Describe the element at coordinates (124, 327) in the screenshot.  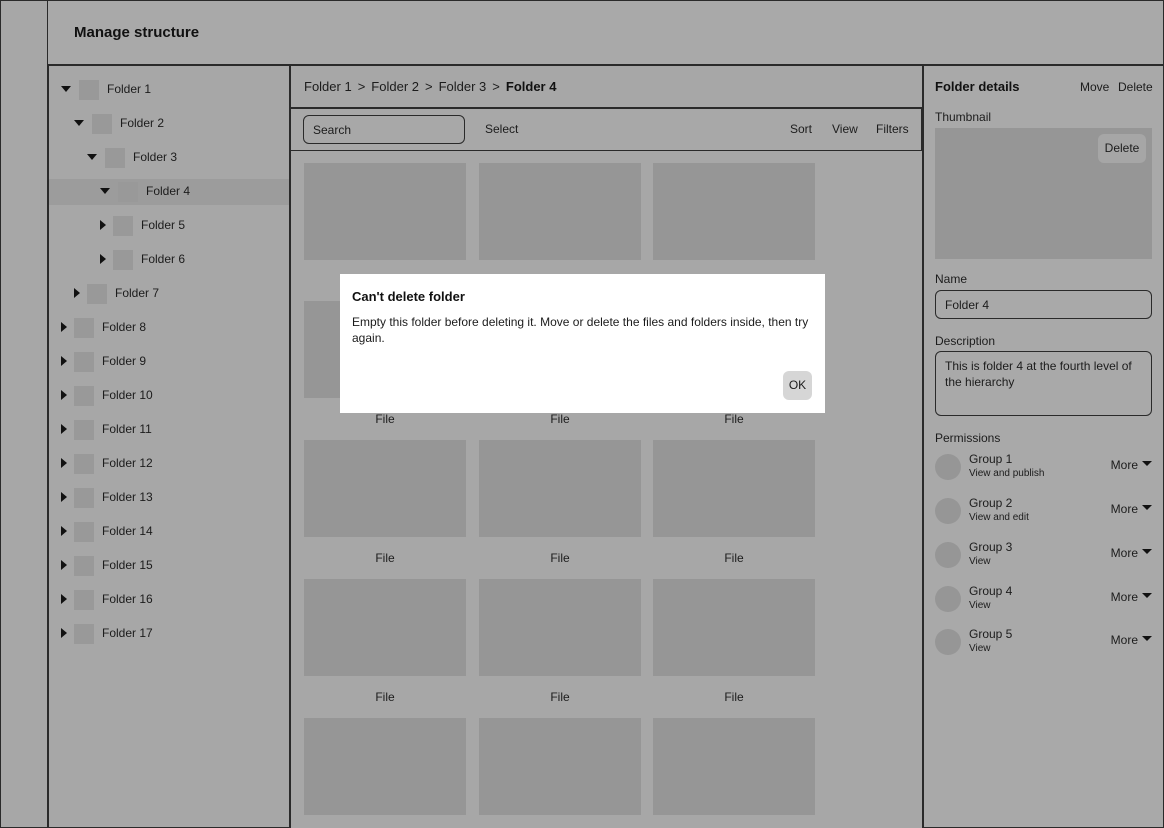
I see `tree-item-label: Folder 8` at that location.